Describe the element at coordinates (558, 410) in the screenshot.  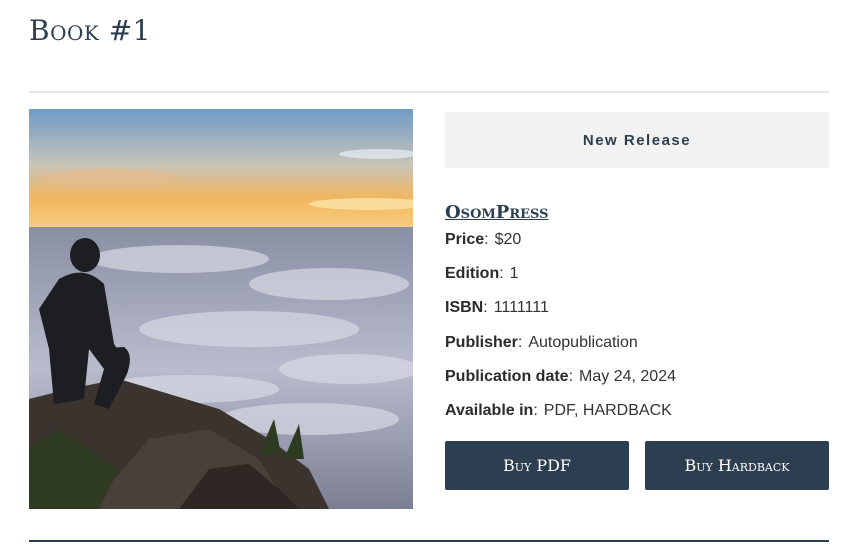
I see `detail-available-in: Available in: PDF, HARDBACK` at that location.